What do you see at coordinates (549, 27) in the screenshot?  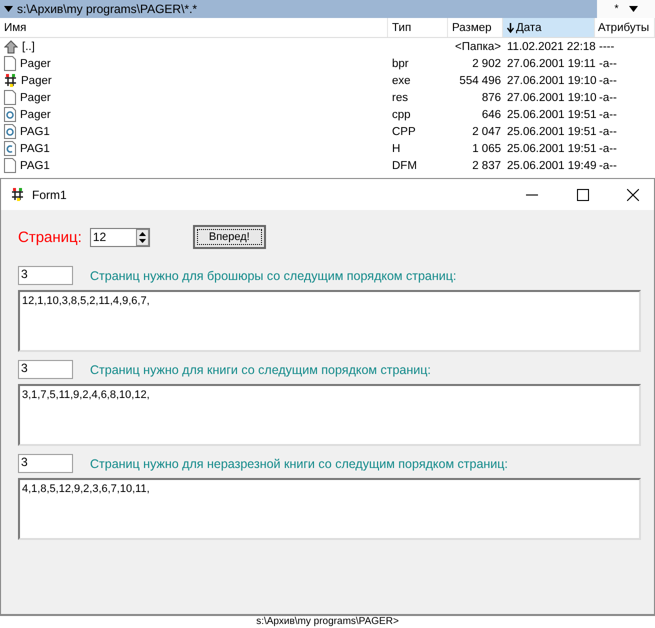 I see `column-header: Дата` at bounding box center [549, 27].